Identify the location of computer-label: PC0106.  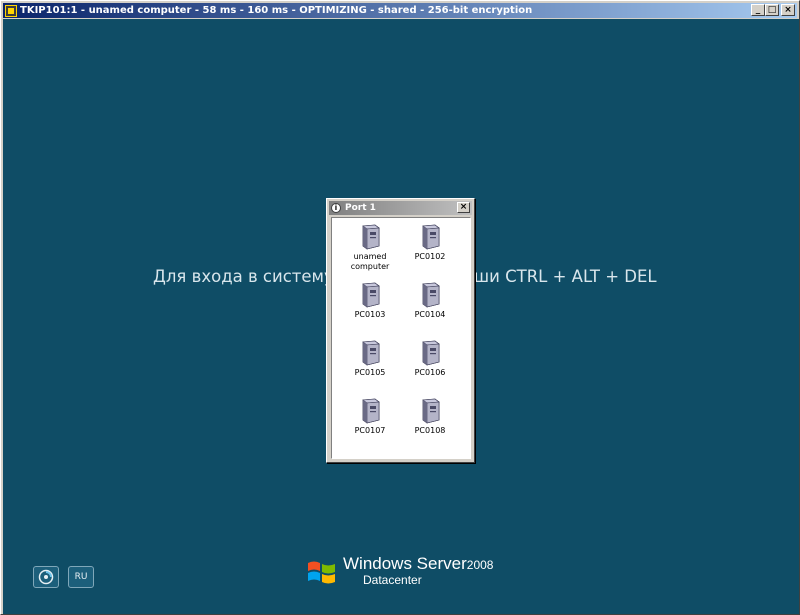
(430, 372).